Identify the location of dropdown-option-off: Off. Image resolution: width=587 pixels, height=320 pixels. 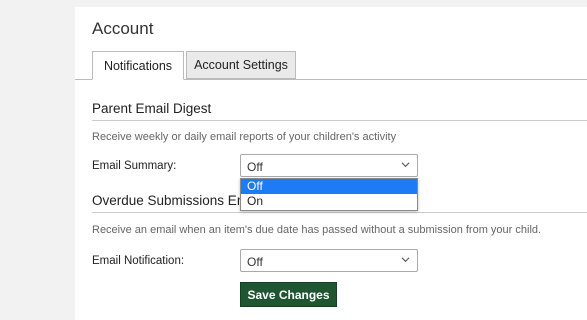
(329, 186).